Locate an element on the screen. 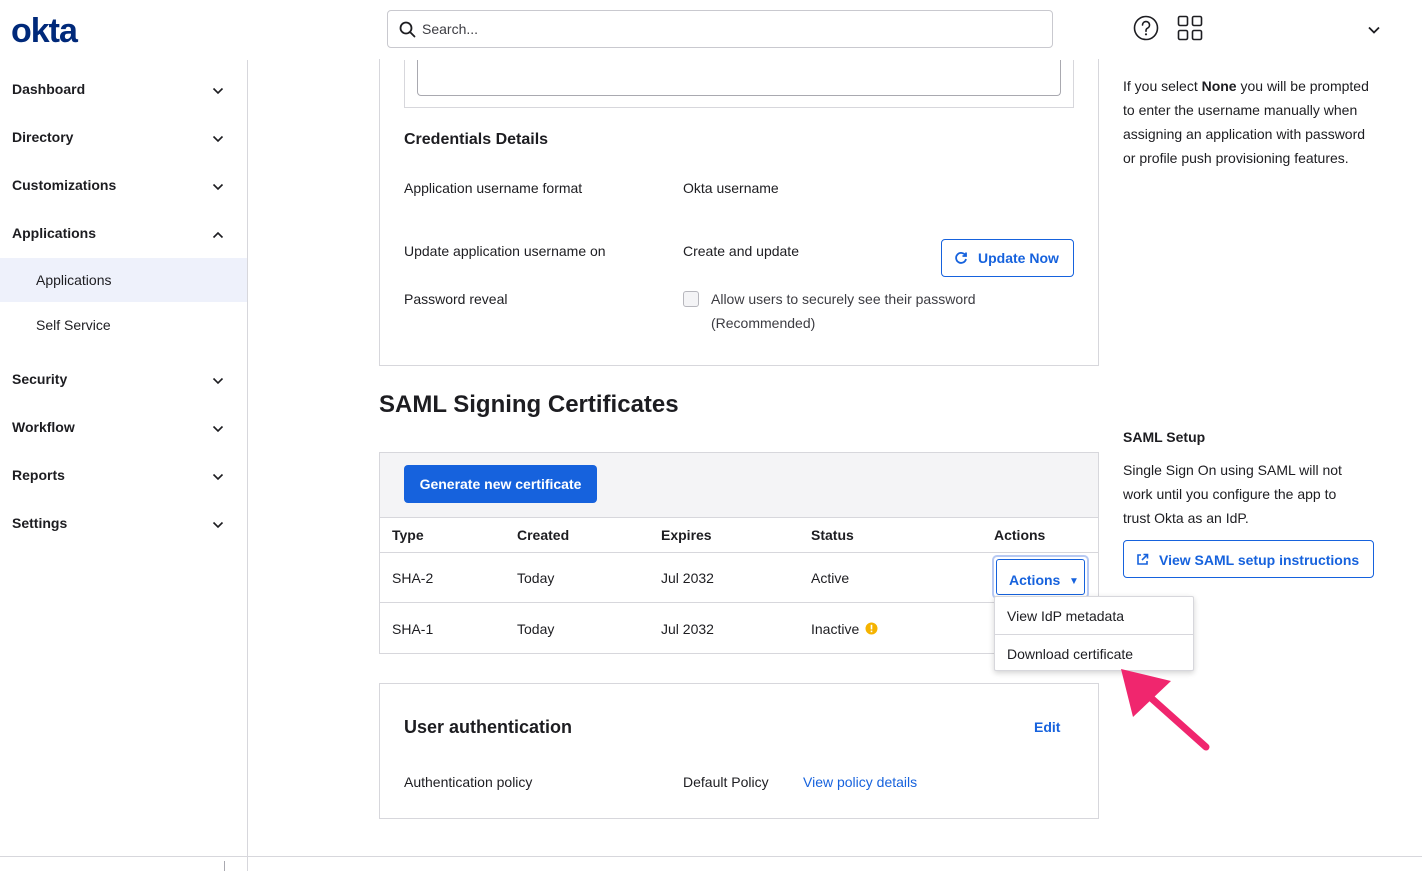 Image resolution: width=1422 pixels, height=871 pixels. okta-logo: okta is located at coordinates (44, 31).